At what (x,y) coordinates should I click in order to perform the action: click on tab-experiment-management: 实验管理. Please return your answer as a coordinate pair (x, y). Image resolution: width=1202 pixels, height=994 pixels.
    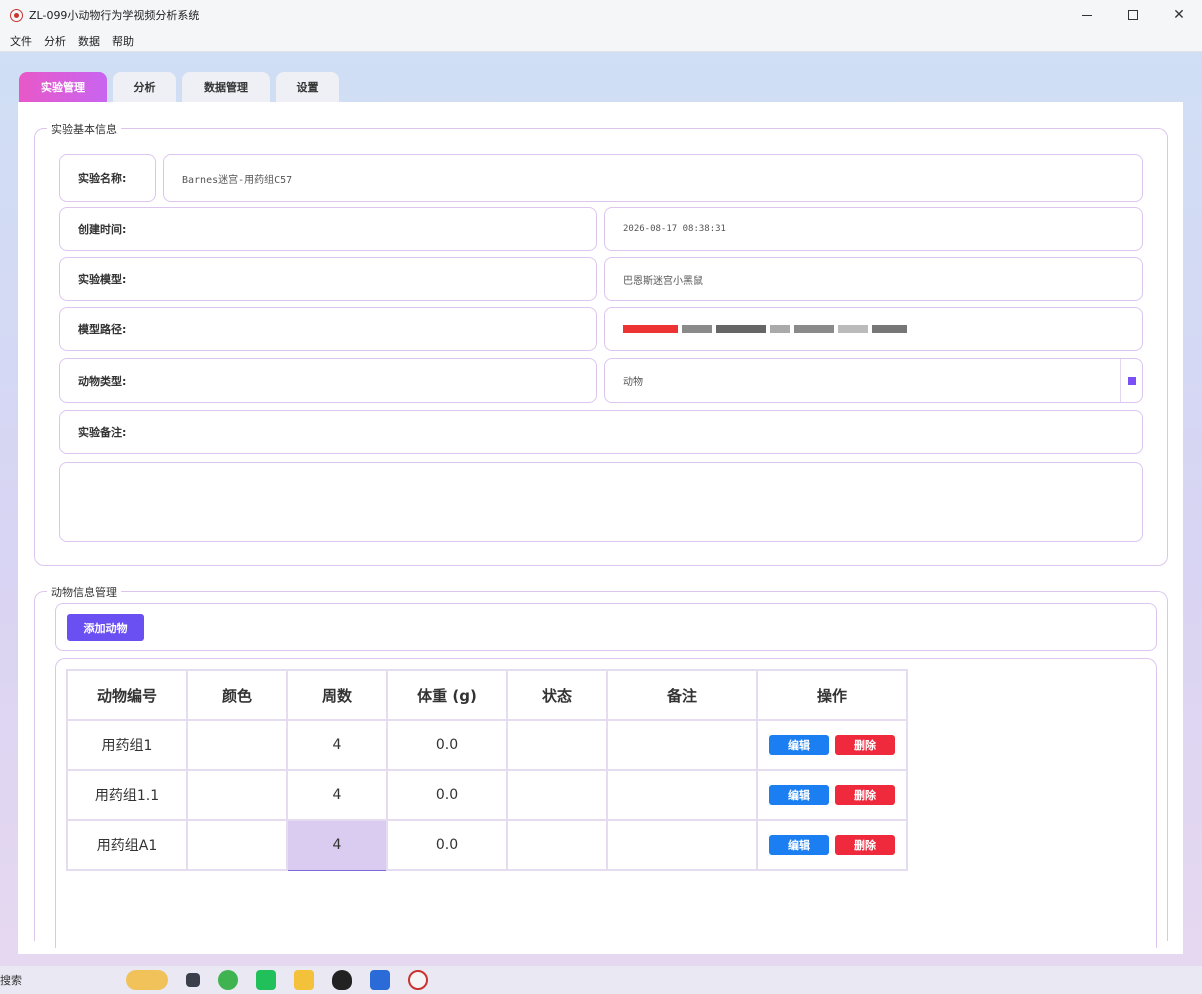
    Looking at the image, I should click on (63, 87).